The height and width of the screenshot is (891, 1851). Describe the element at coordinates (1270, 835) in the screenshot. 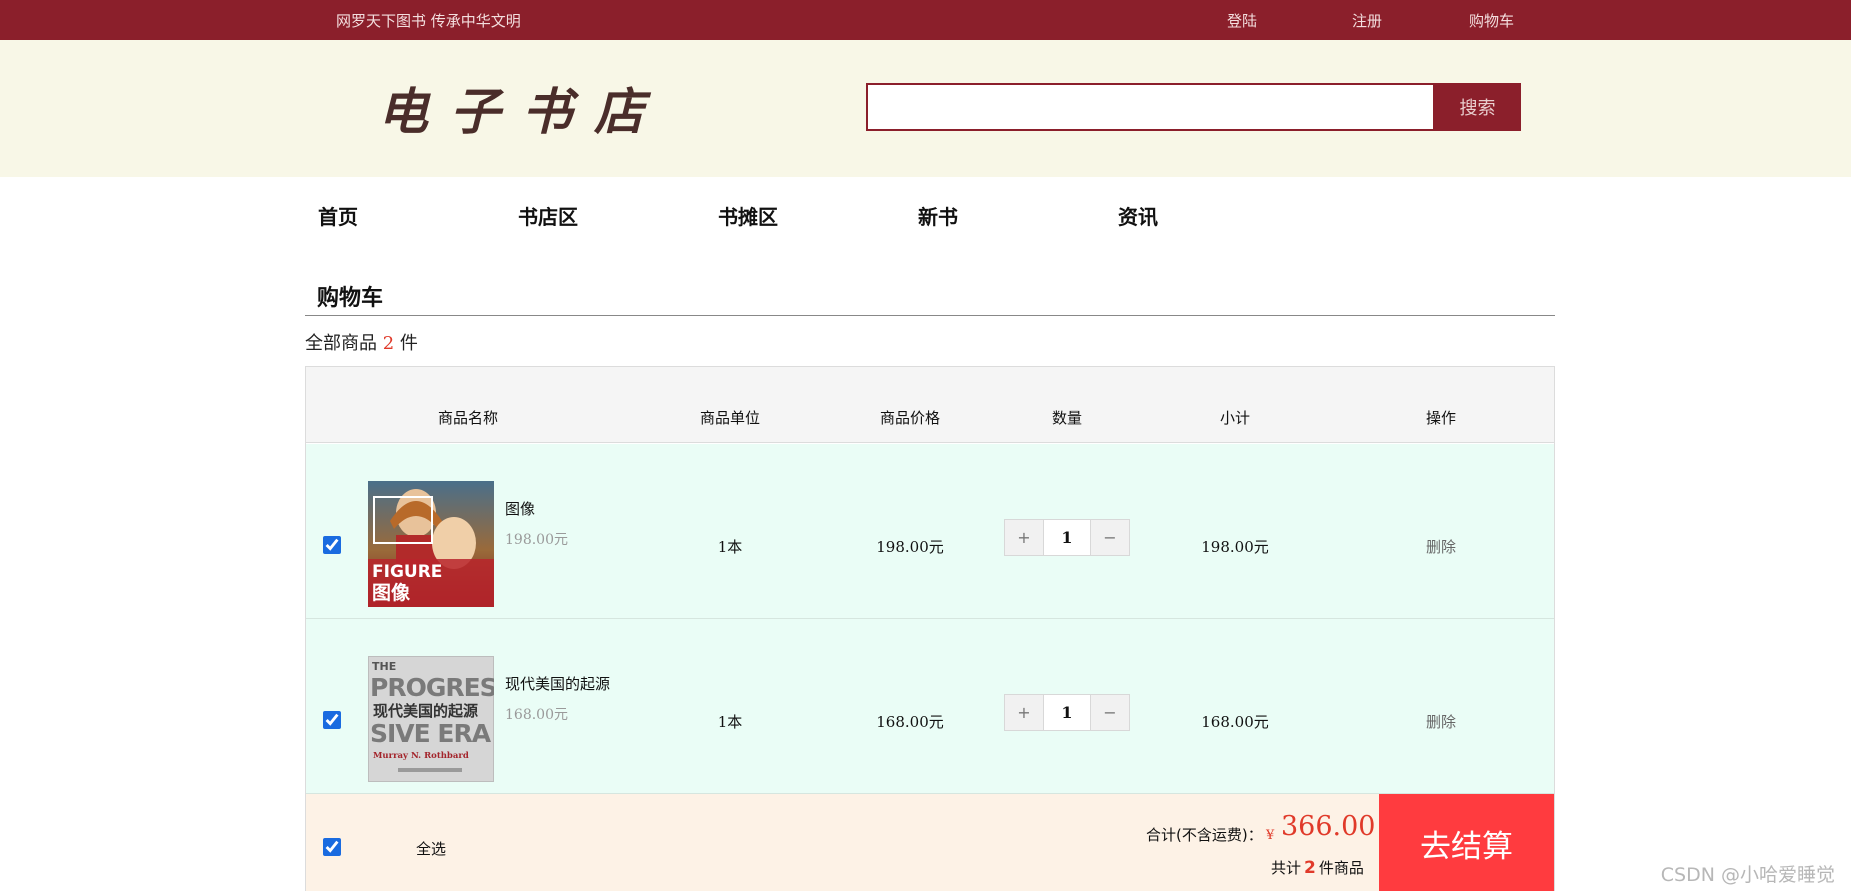

I see `currency-symbol: ¥` at that location.